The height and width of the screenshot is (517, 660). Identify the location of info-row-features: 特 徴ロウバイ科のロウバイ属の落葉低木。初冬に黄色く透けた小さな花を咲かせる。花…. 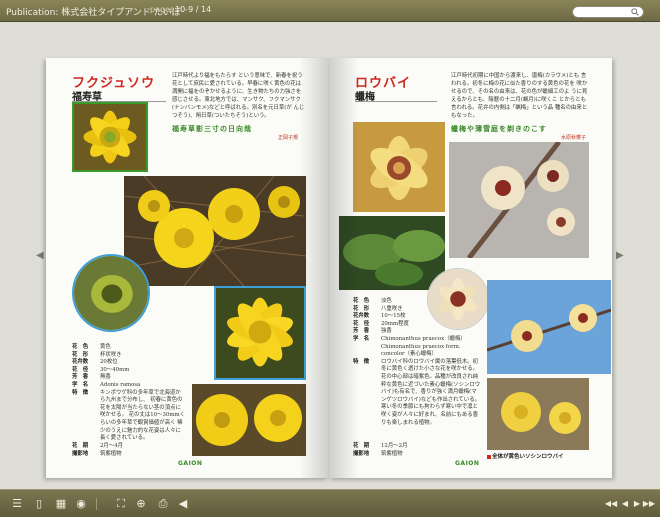
(417, 392).